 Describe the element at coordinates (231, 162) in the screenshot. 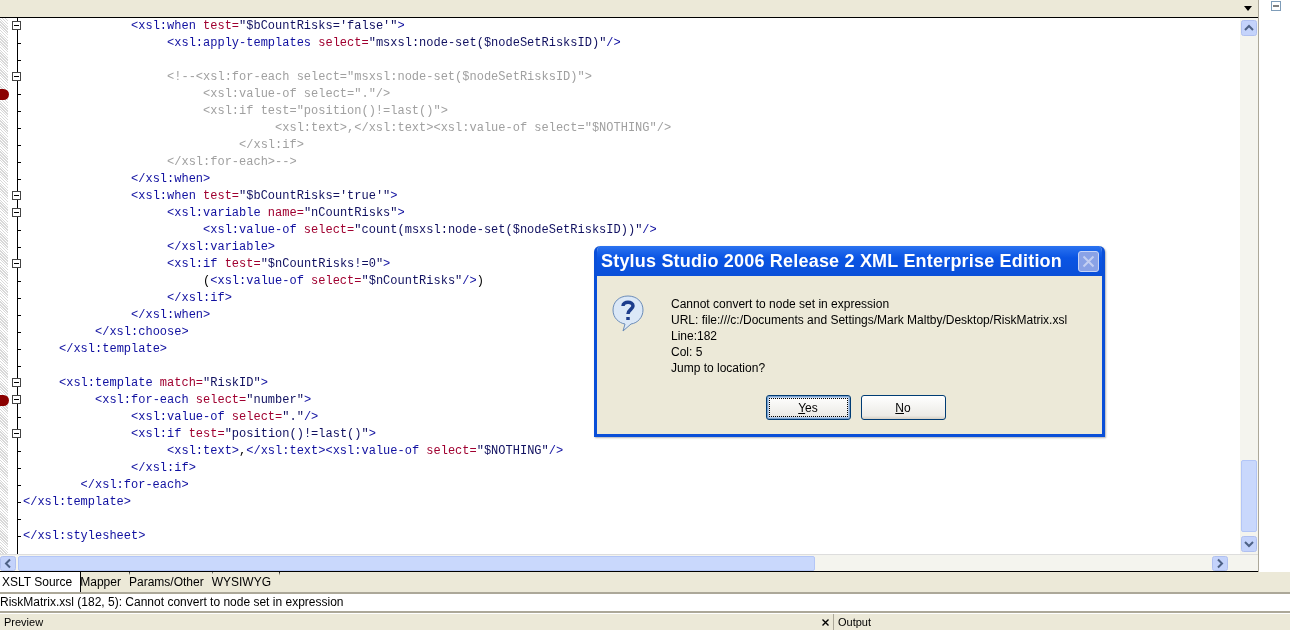

I see `code-line: </xsl:for-each>-->` at that location.